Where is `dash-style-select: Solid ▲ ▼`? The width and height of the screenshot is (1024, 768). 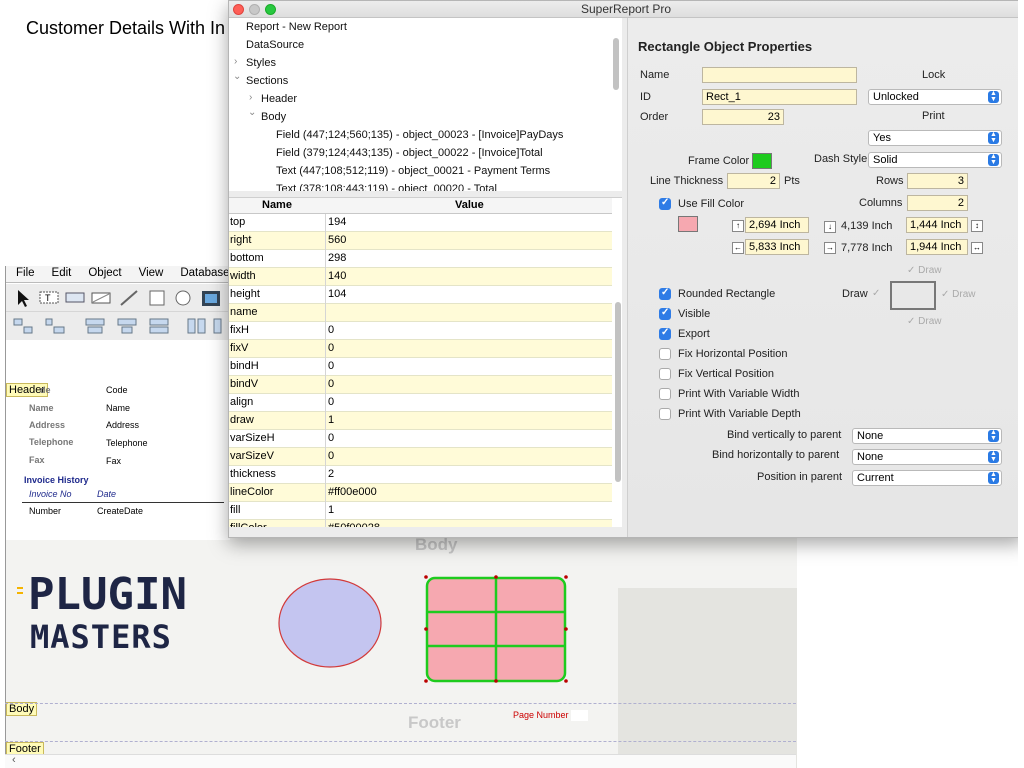 dash-style-select: Solid ▲ ▼ is located at coordinates (935, 160).